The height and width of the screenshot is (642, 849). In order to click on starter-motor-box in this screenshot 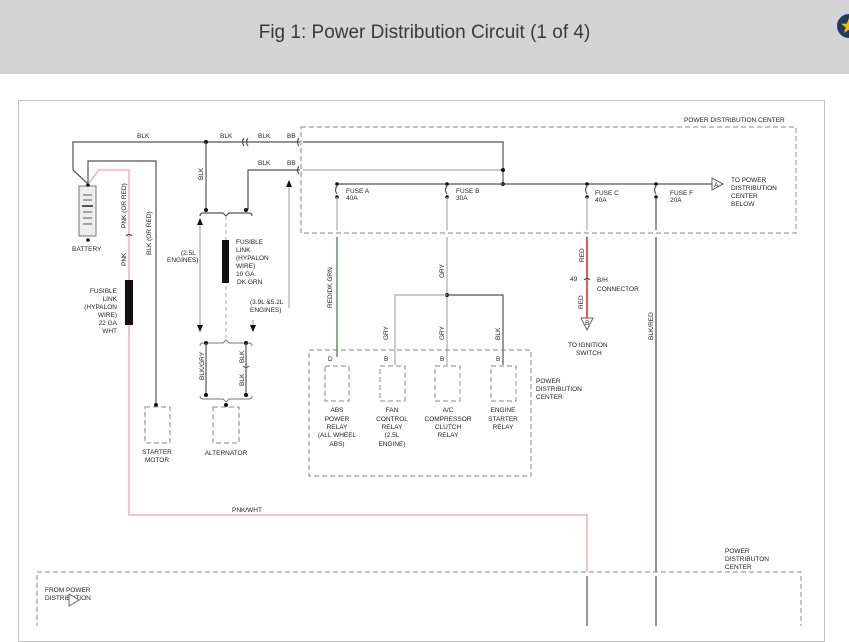, I will do `click(157, 425)`.